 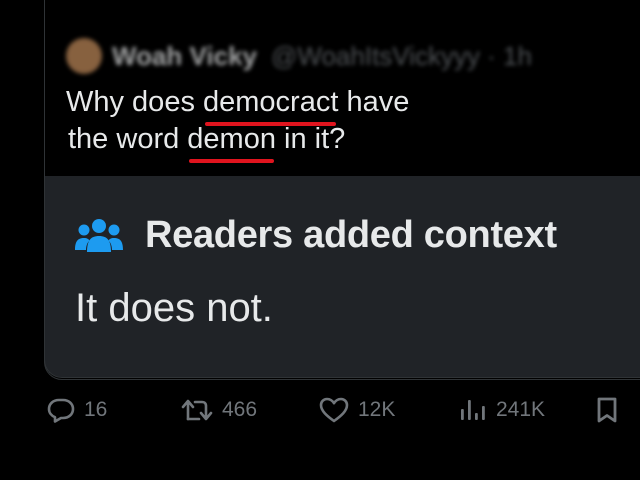 I want to click on people-group-icon, so click(x=99, y=235).